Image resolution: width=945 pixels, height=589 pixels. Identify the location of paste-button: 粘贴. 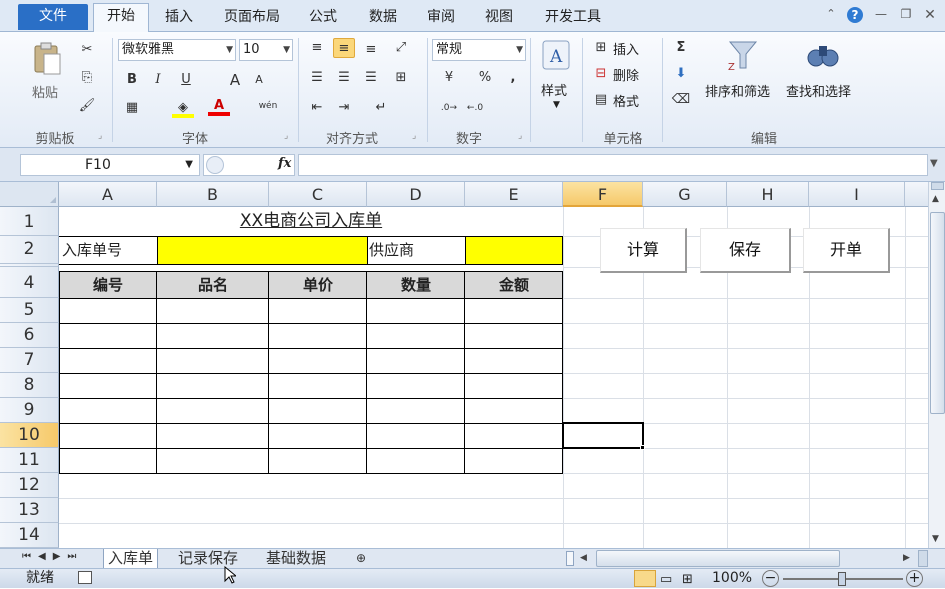
(45, 91).